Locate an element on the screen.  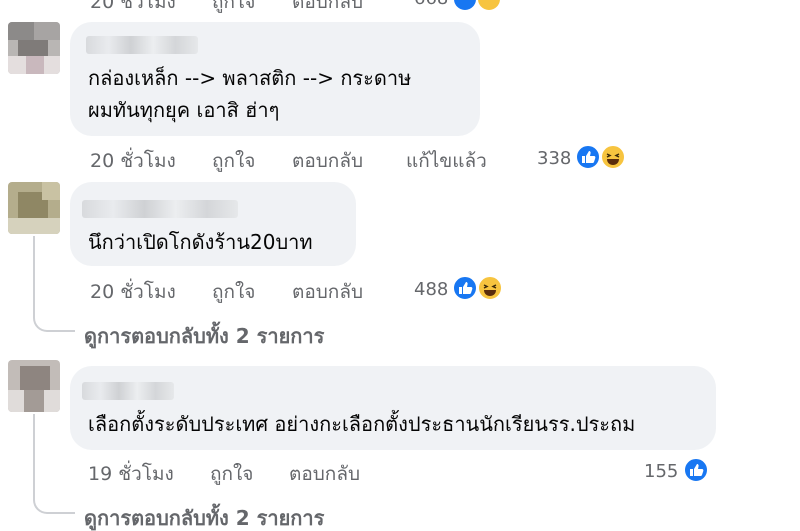
reaction-count: 668 is located at coordinates (431, 4).